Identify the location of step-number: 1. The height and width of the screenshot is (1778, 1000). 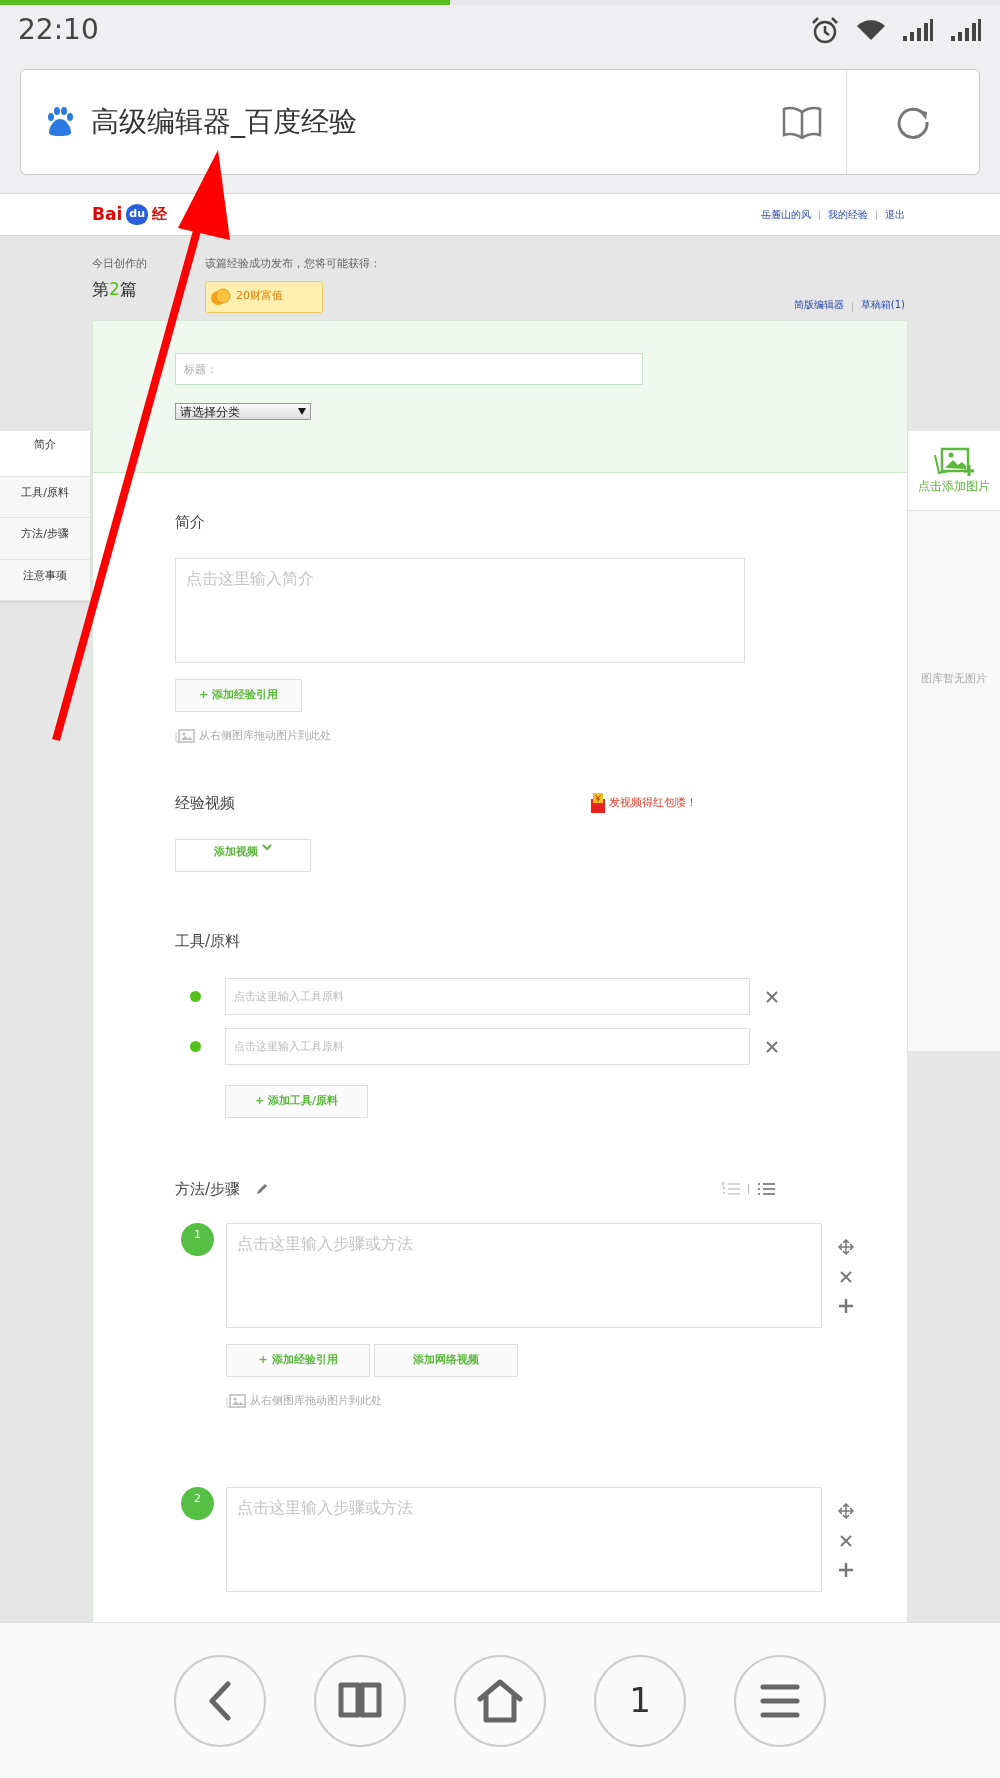
(197, 1239).